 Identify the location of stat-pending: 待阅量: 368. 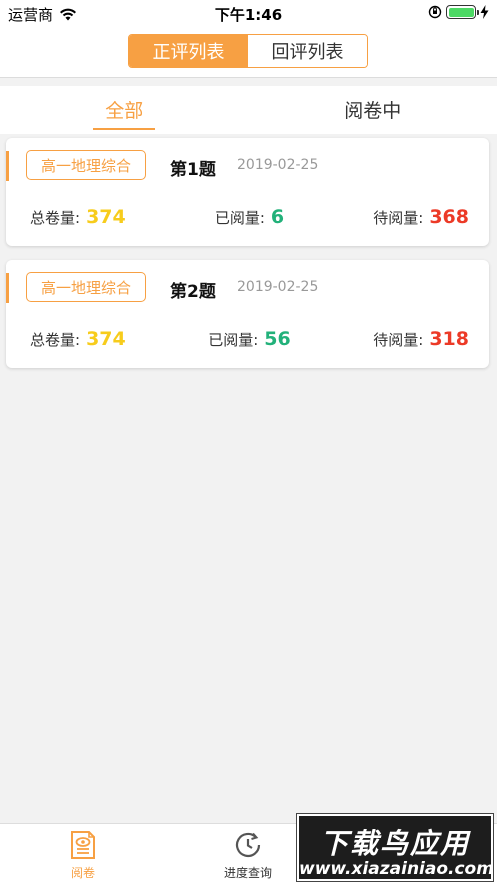
(421, 217).